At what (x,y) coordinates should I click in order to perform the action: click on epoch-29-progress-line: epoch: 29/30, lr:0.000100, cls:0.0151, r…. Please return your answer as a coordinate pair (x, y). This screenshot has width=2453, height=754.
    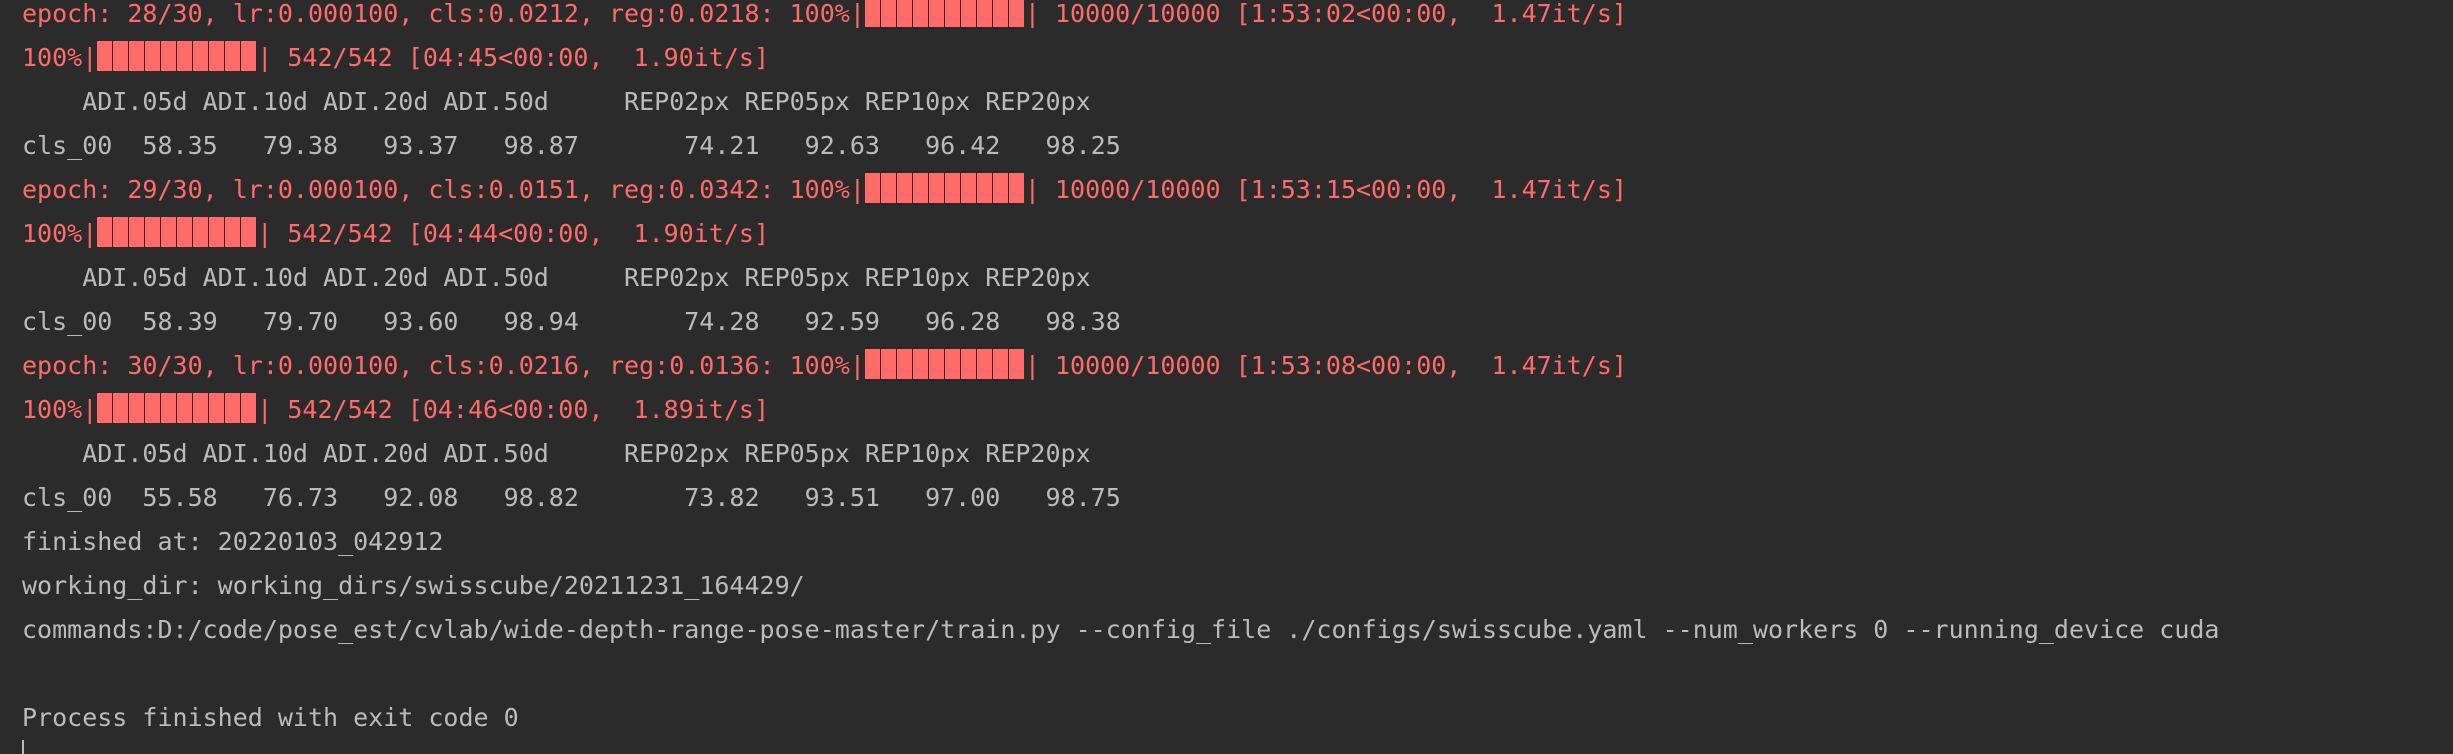
    Looking at the image, I should click on (824, 190).